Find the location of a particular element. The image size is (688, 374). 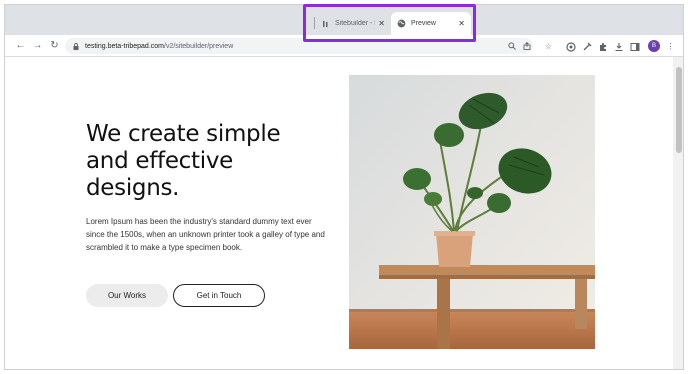

eyedropper-icon is located at coordinates (586, 46).